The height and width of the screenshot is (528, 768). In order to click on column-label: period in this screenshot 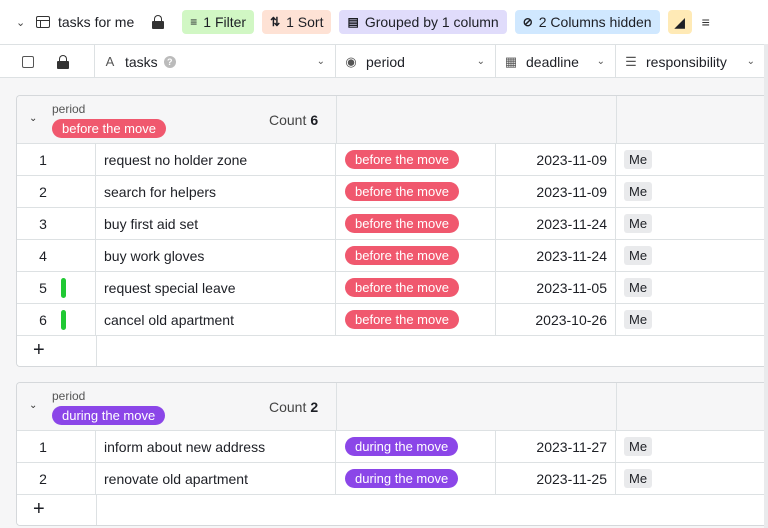, I will do `click(385, 61)`.